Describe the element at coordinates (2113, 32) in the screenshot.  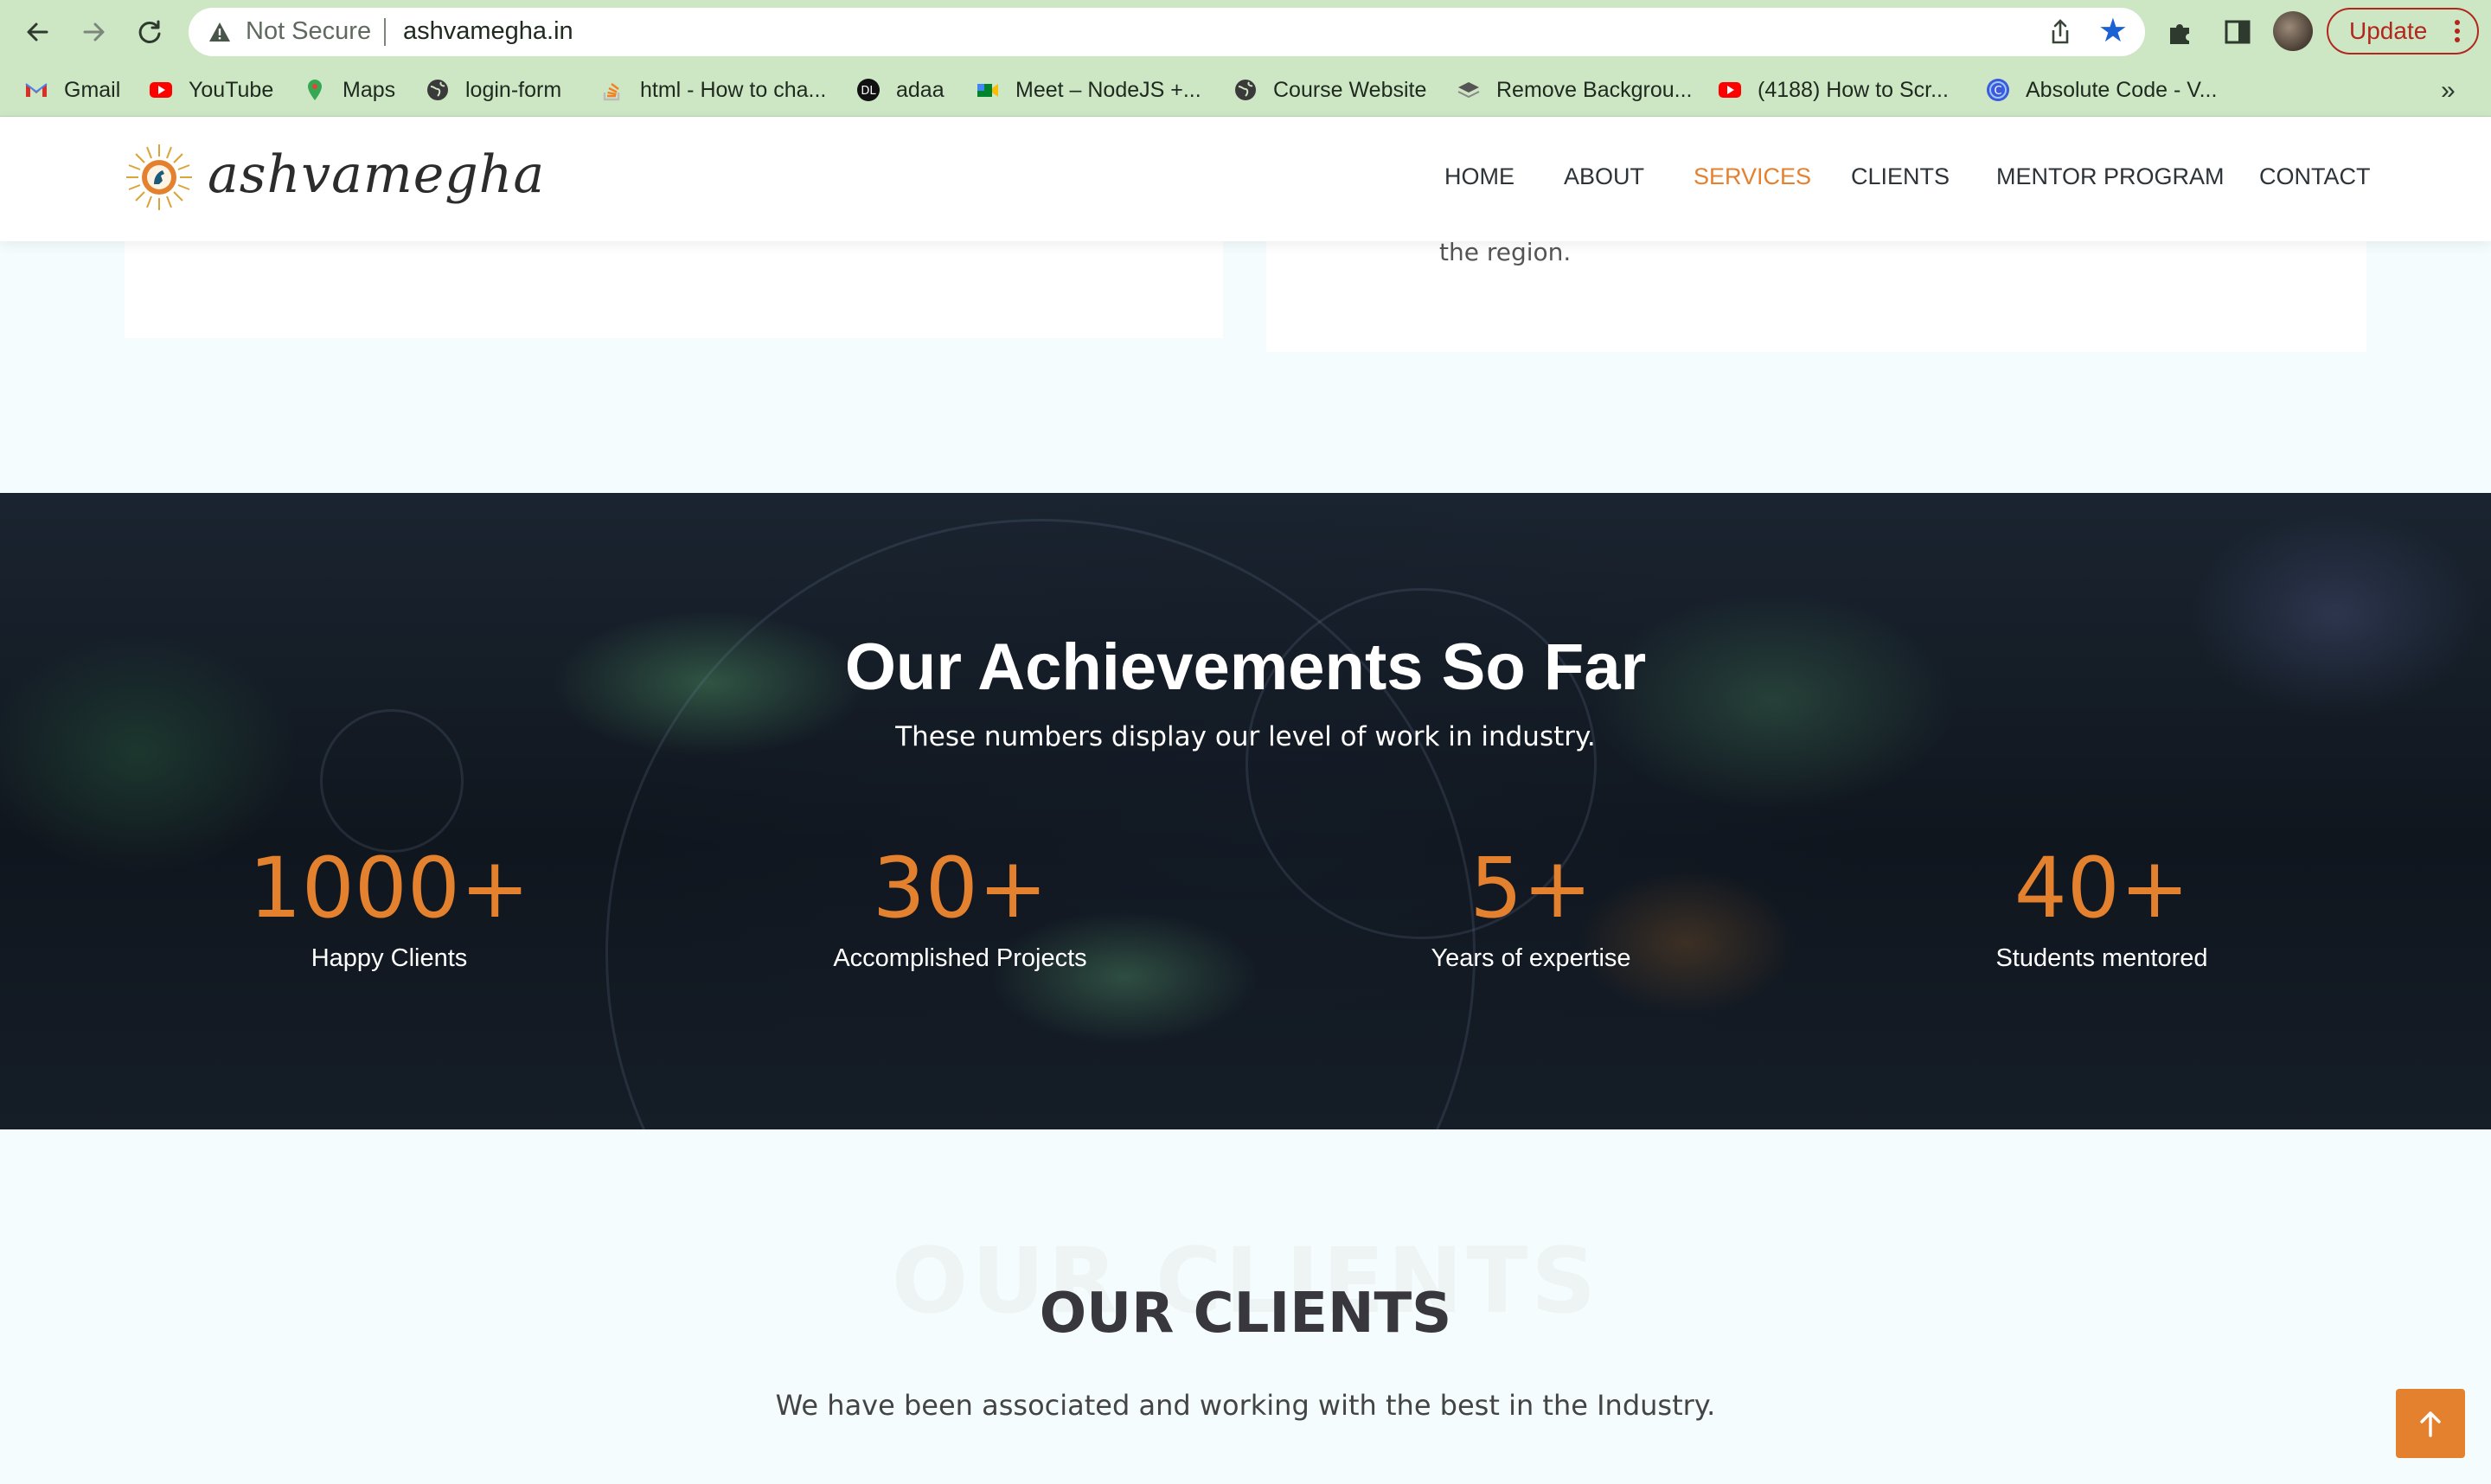
I see `bookmark-star-icon: ★` at that location.